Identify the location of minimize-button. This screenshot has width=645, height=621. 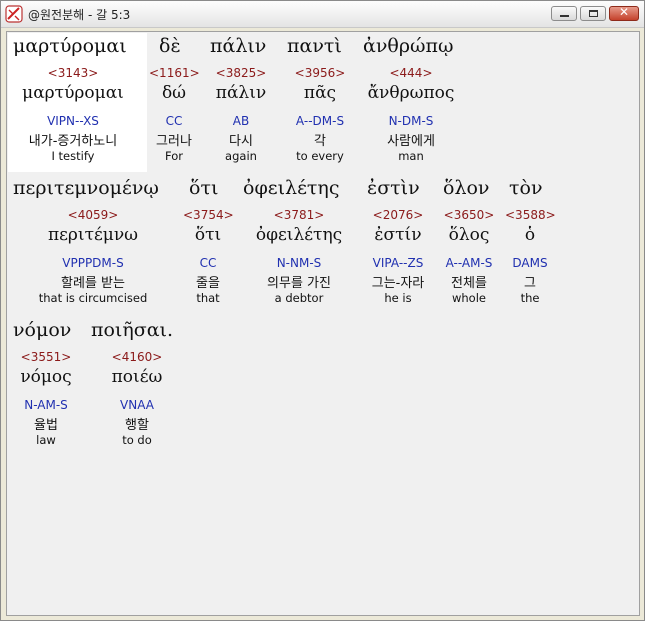
(564, 13).